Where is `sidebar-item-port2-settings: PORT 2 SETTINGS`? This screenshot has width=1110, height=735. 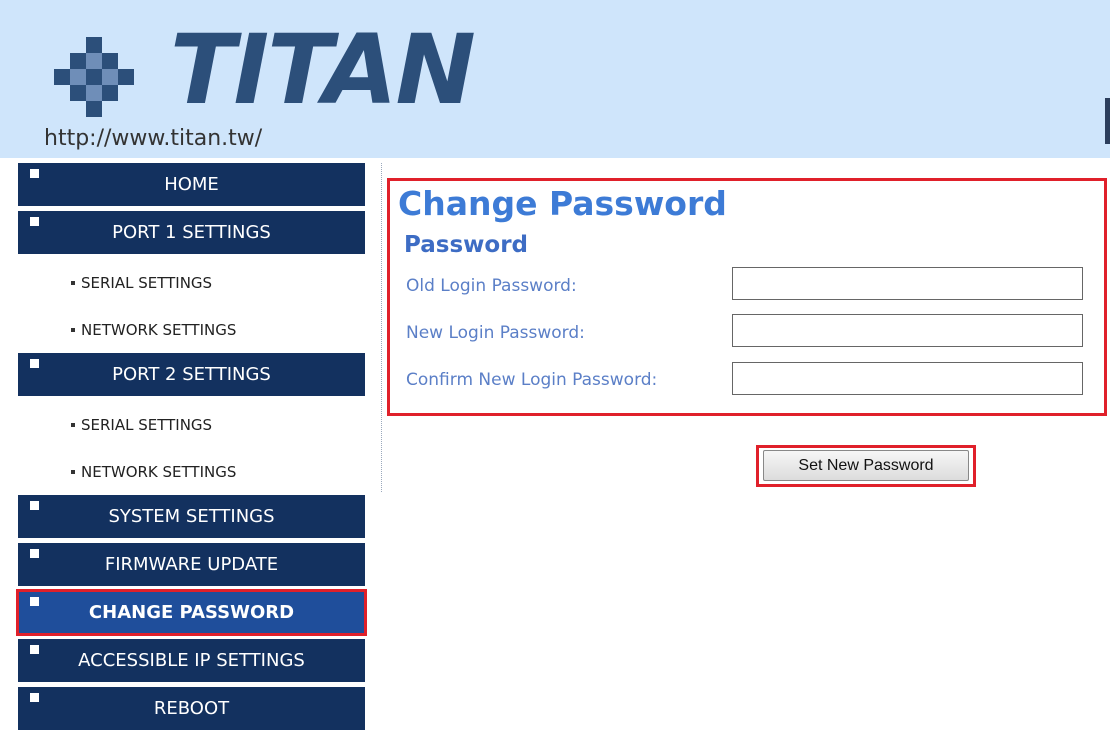 sidebar-item-port2-settings: PORT 2 SETTINGS is located at coordinates (191, 374).